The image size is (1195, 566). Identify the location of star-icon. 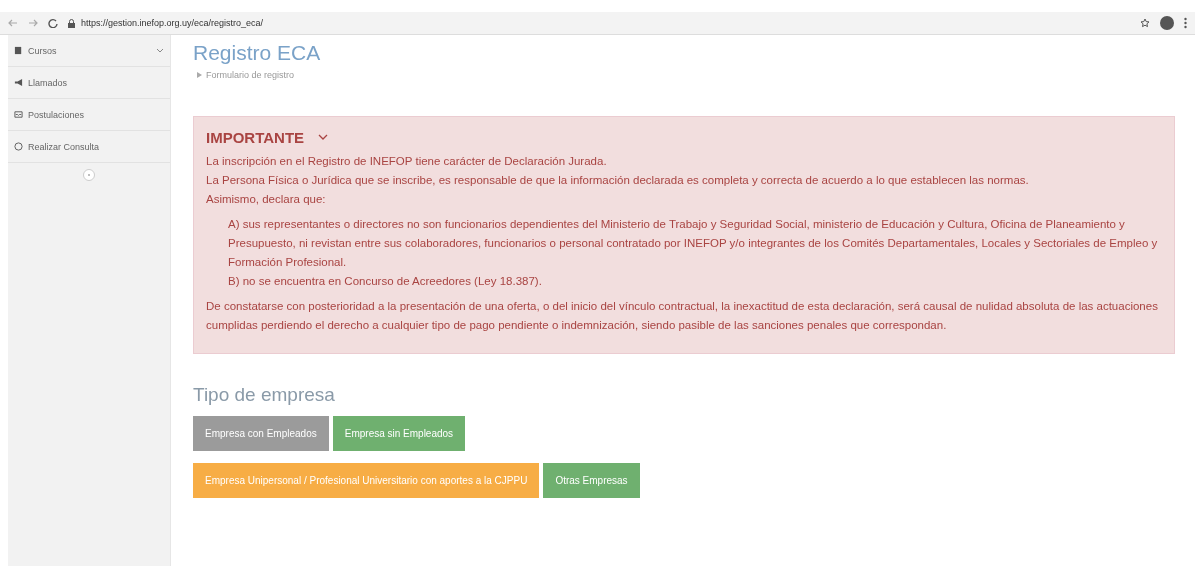
(1145, 23).